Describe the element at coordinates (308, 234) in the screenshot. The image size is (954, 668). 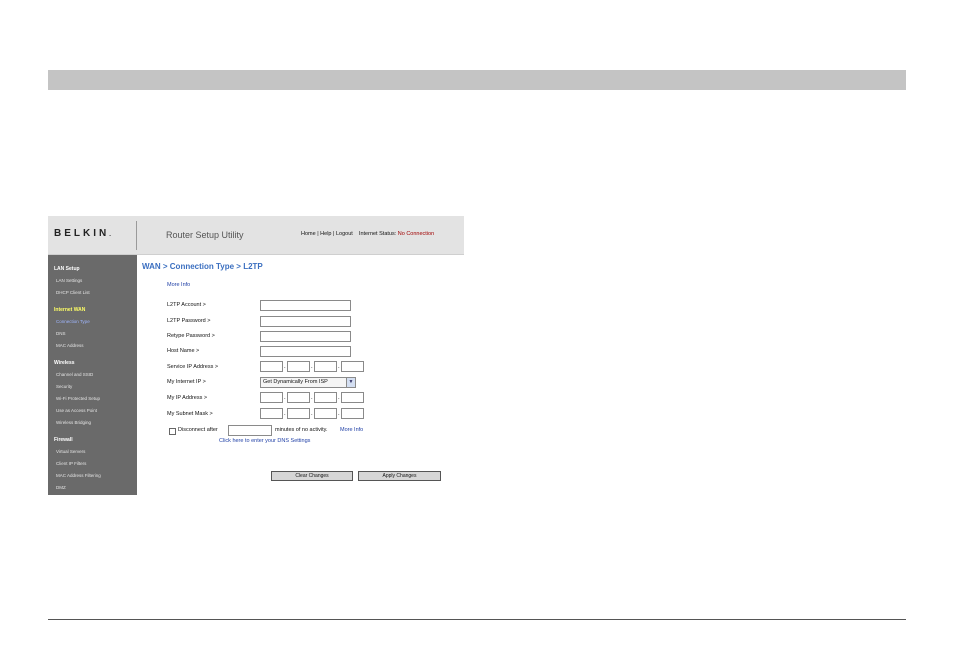
I see `home-link: Home` at that location.